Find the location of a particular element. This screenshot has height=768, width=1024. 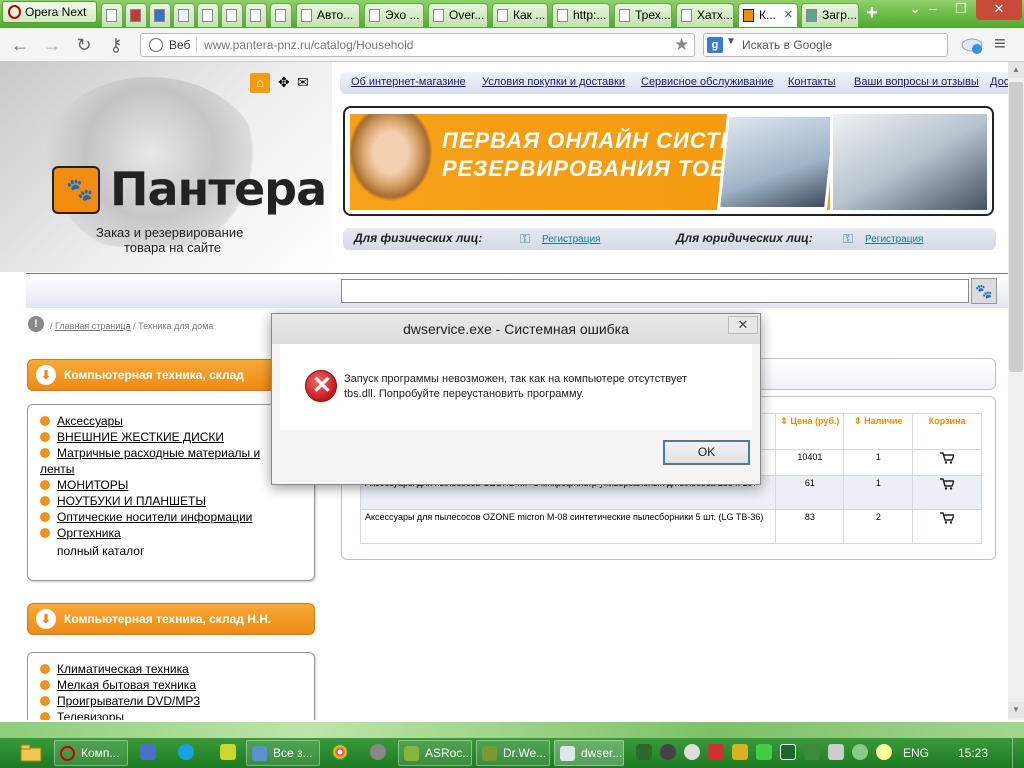

clock: 15:23 is located at coordinates (973, 753).